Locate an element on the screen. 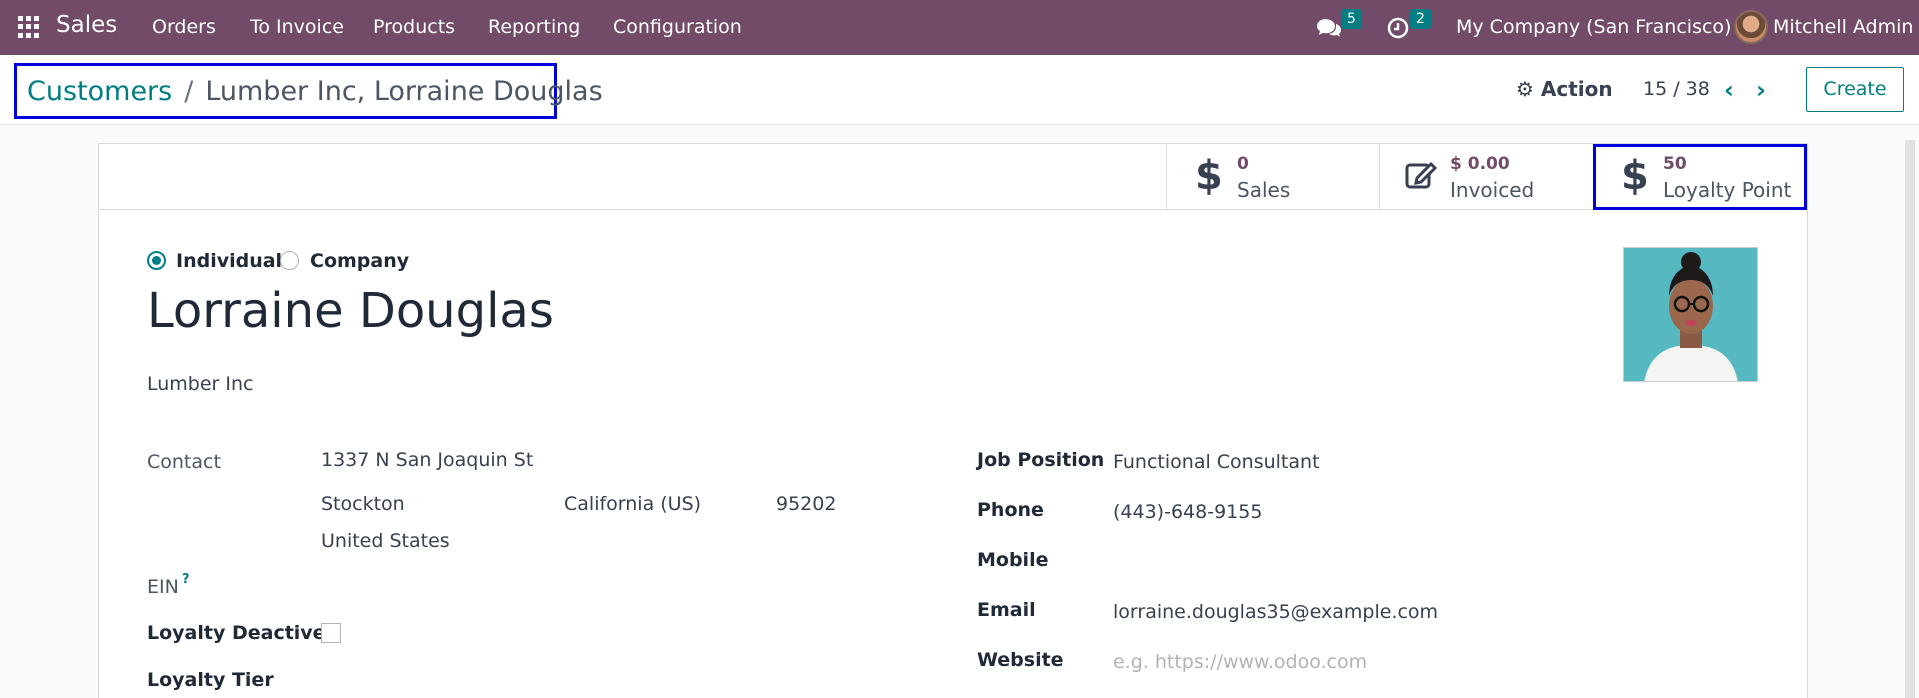  loyalty-deactive-checkbox is located at coordinates (331, 633).